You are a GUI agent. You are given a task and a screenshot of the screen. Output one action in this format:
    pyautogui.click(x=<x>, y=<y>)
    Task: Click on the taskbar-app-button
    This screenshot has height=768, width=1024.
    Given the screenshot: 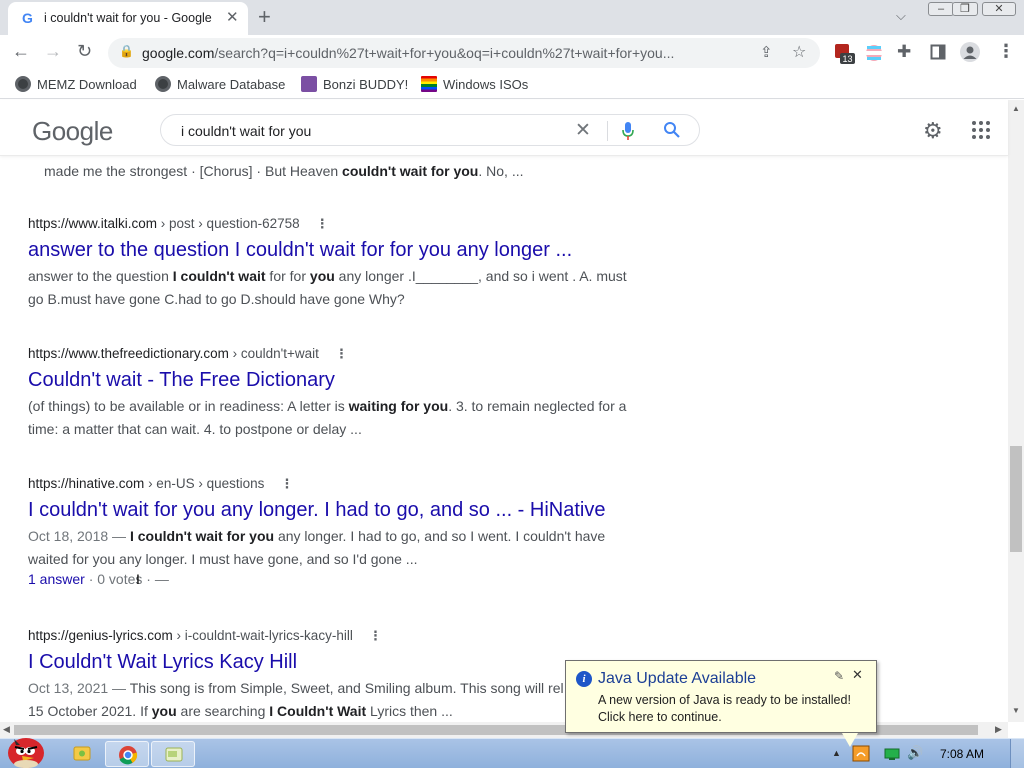 What is the action you would take?
    pyautogui.click(x=173, y=754)
    